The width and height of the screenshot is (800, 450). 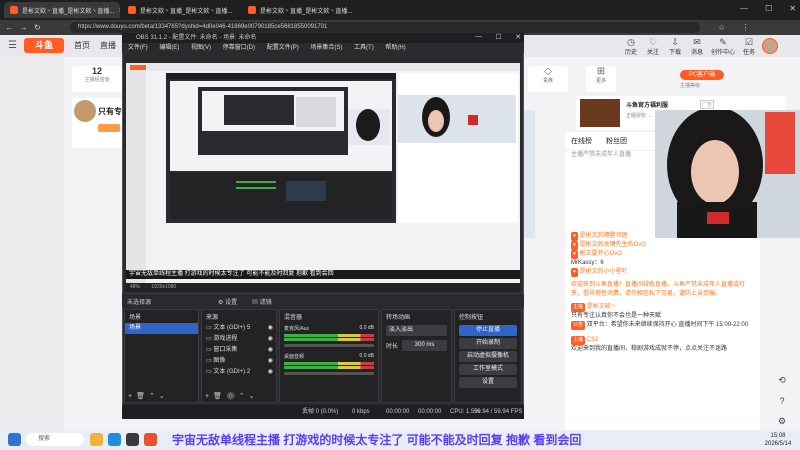 What do you see at coordinates (9, 27) in the screenshot?
I see `back-icon: ←` at bounding box center [9, 27].